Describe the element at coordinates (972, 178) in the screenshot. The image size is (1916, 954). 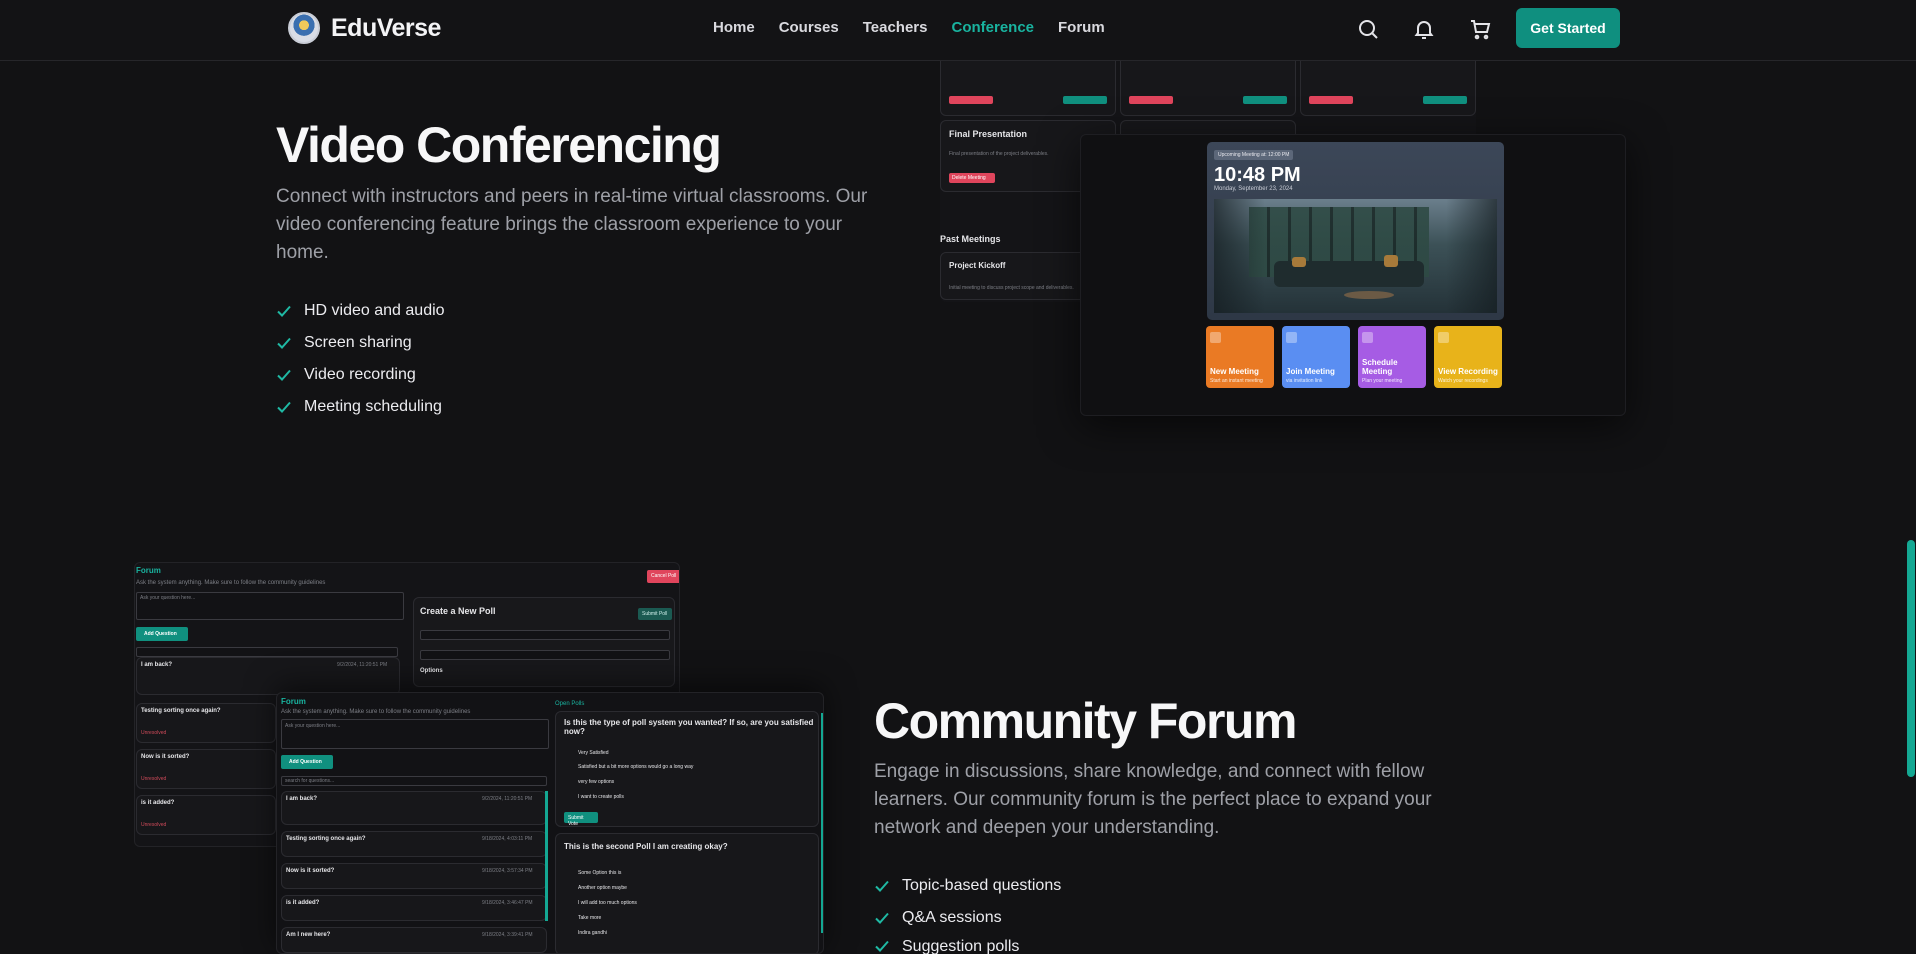
I see `delete-meeting-button: Delete Meeting` at that location.